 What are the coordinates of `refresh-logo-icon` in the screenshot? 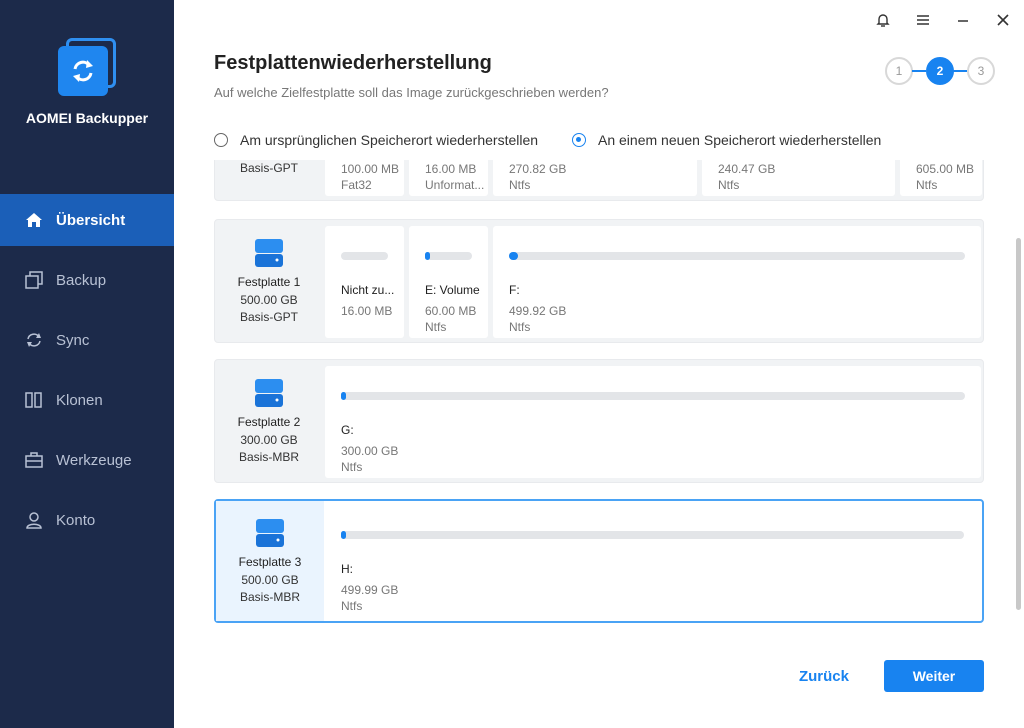 It's located at (83, 71).